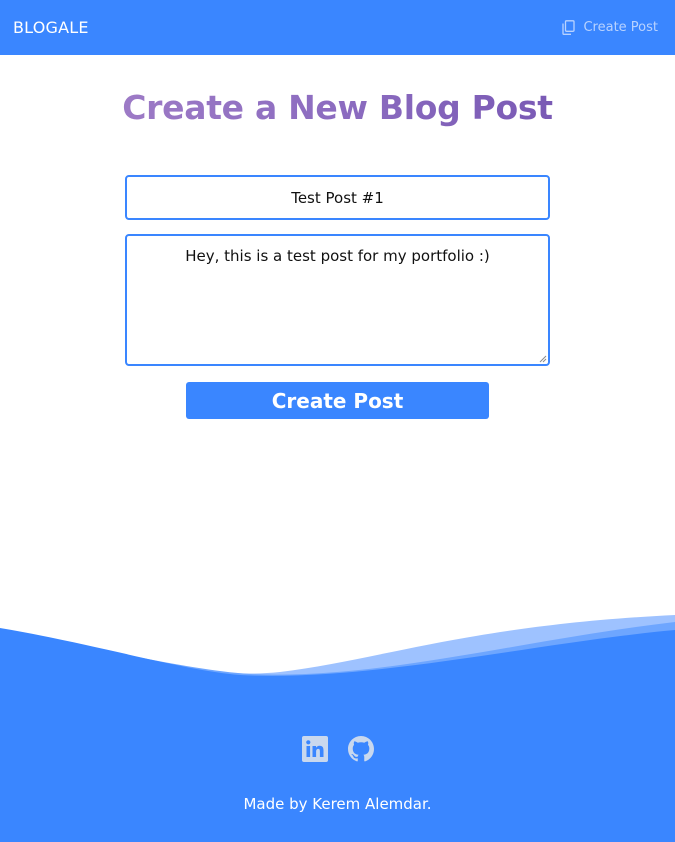 Image resolution: width=675 pixels, height=842 pixels. I want to click on linkedin-link, so click(314, 749).